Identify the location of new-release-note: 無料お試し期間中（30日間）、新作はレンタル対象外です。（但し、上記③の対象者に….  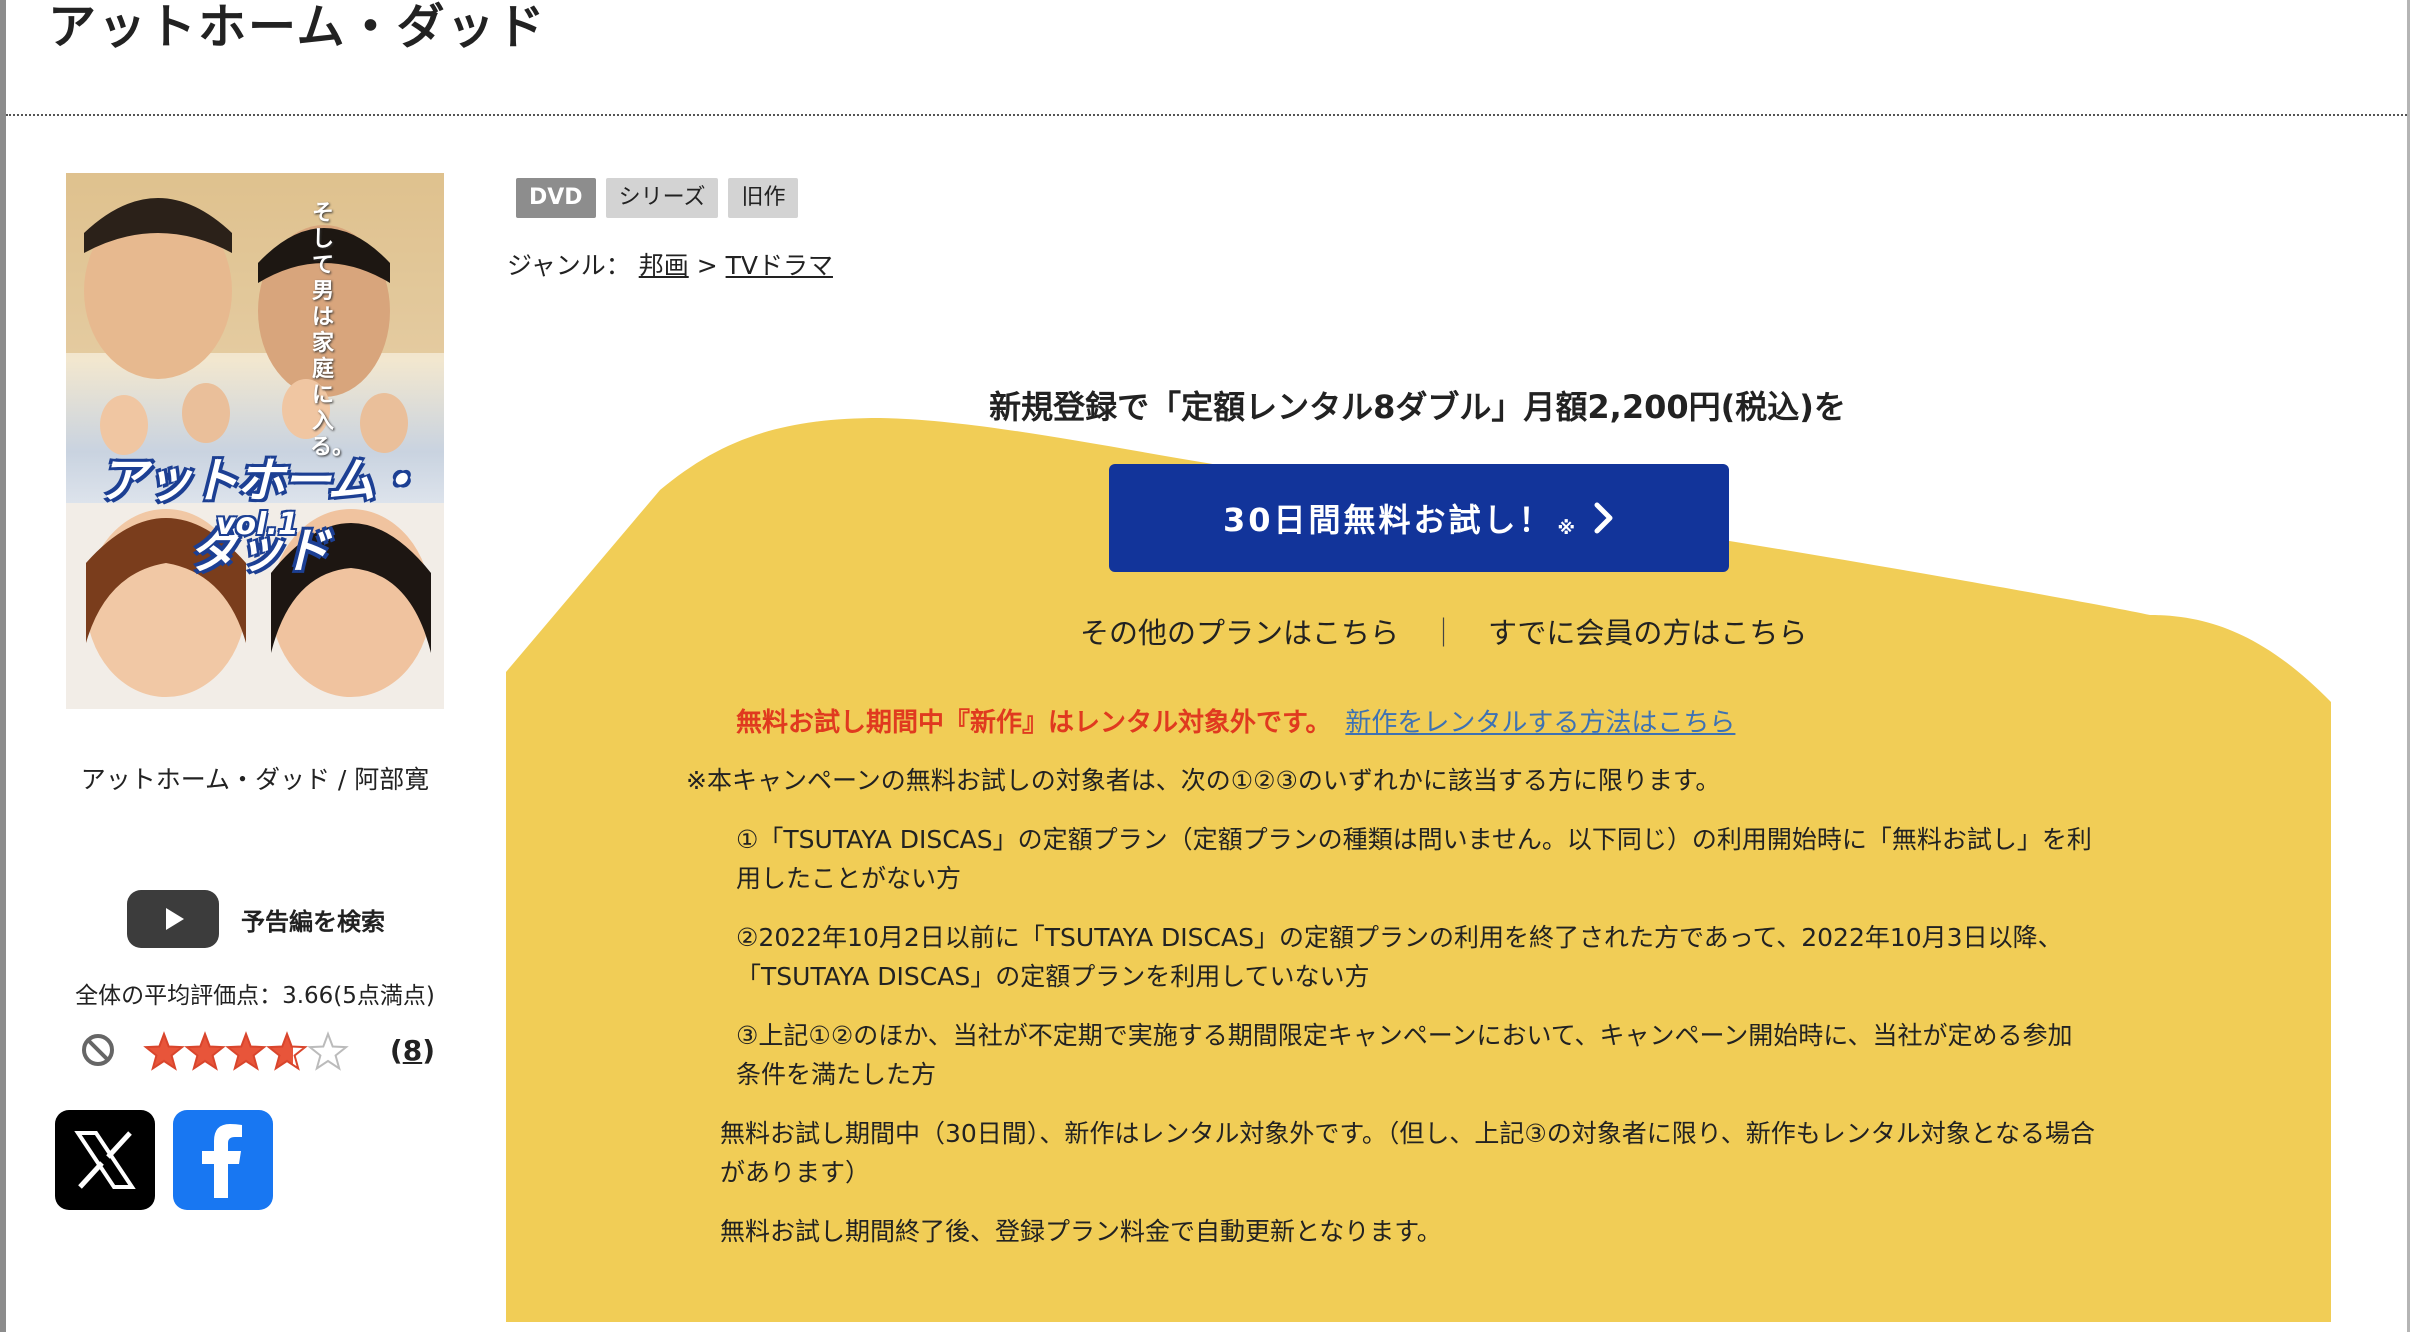
(1407, 1153).